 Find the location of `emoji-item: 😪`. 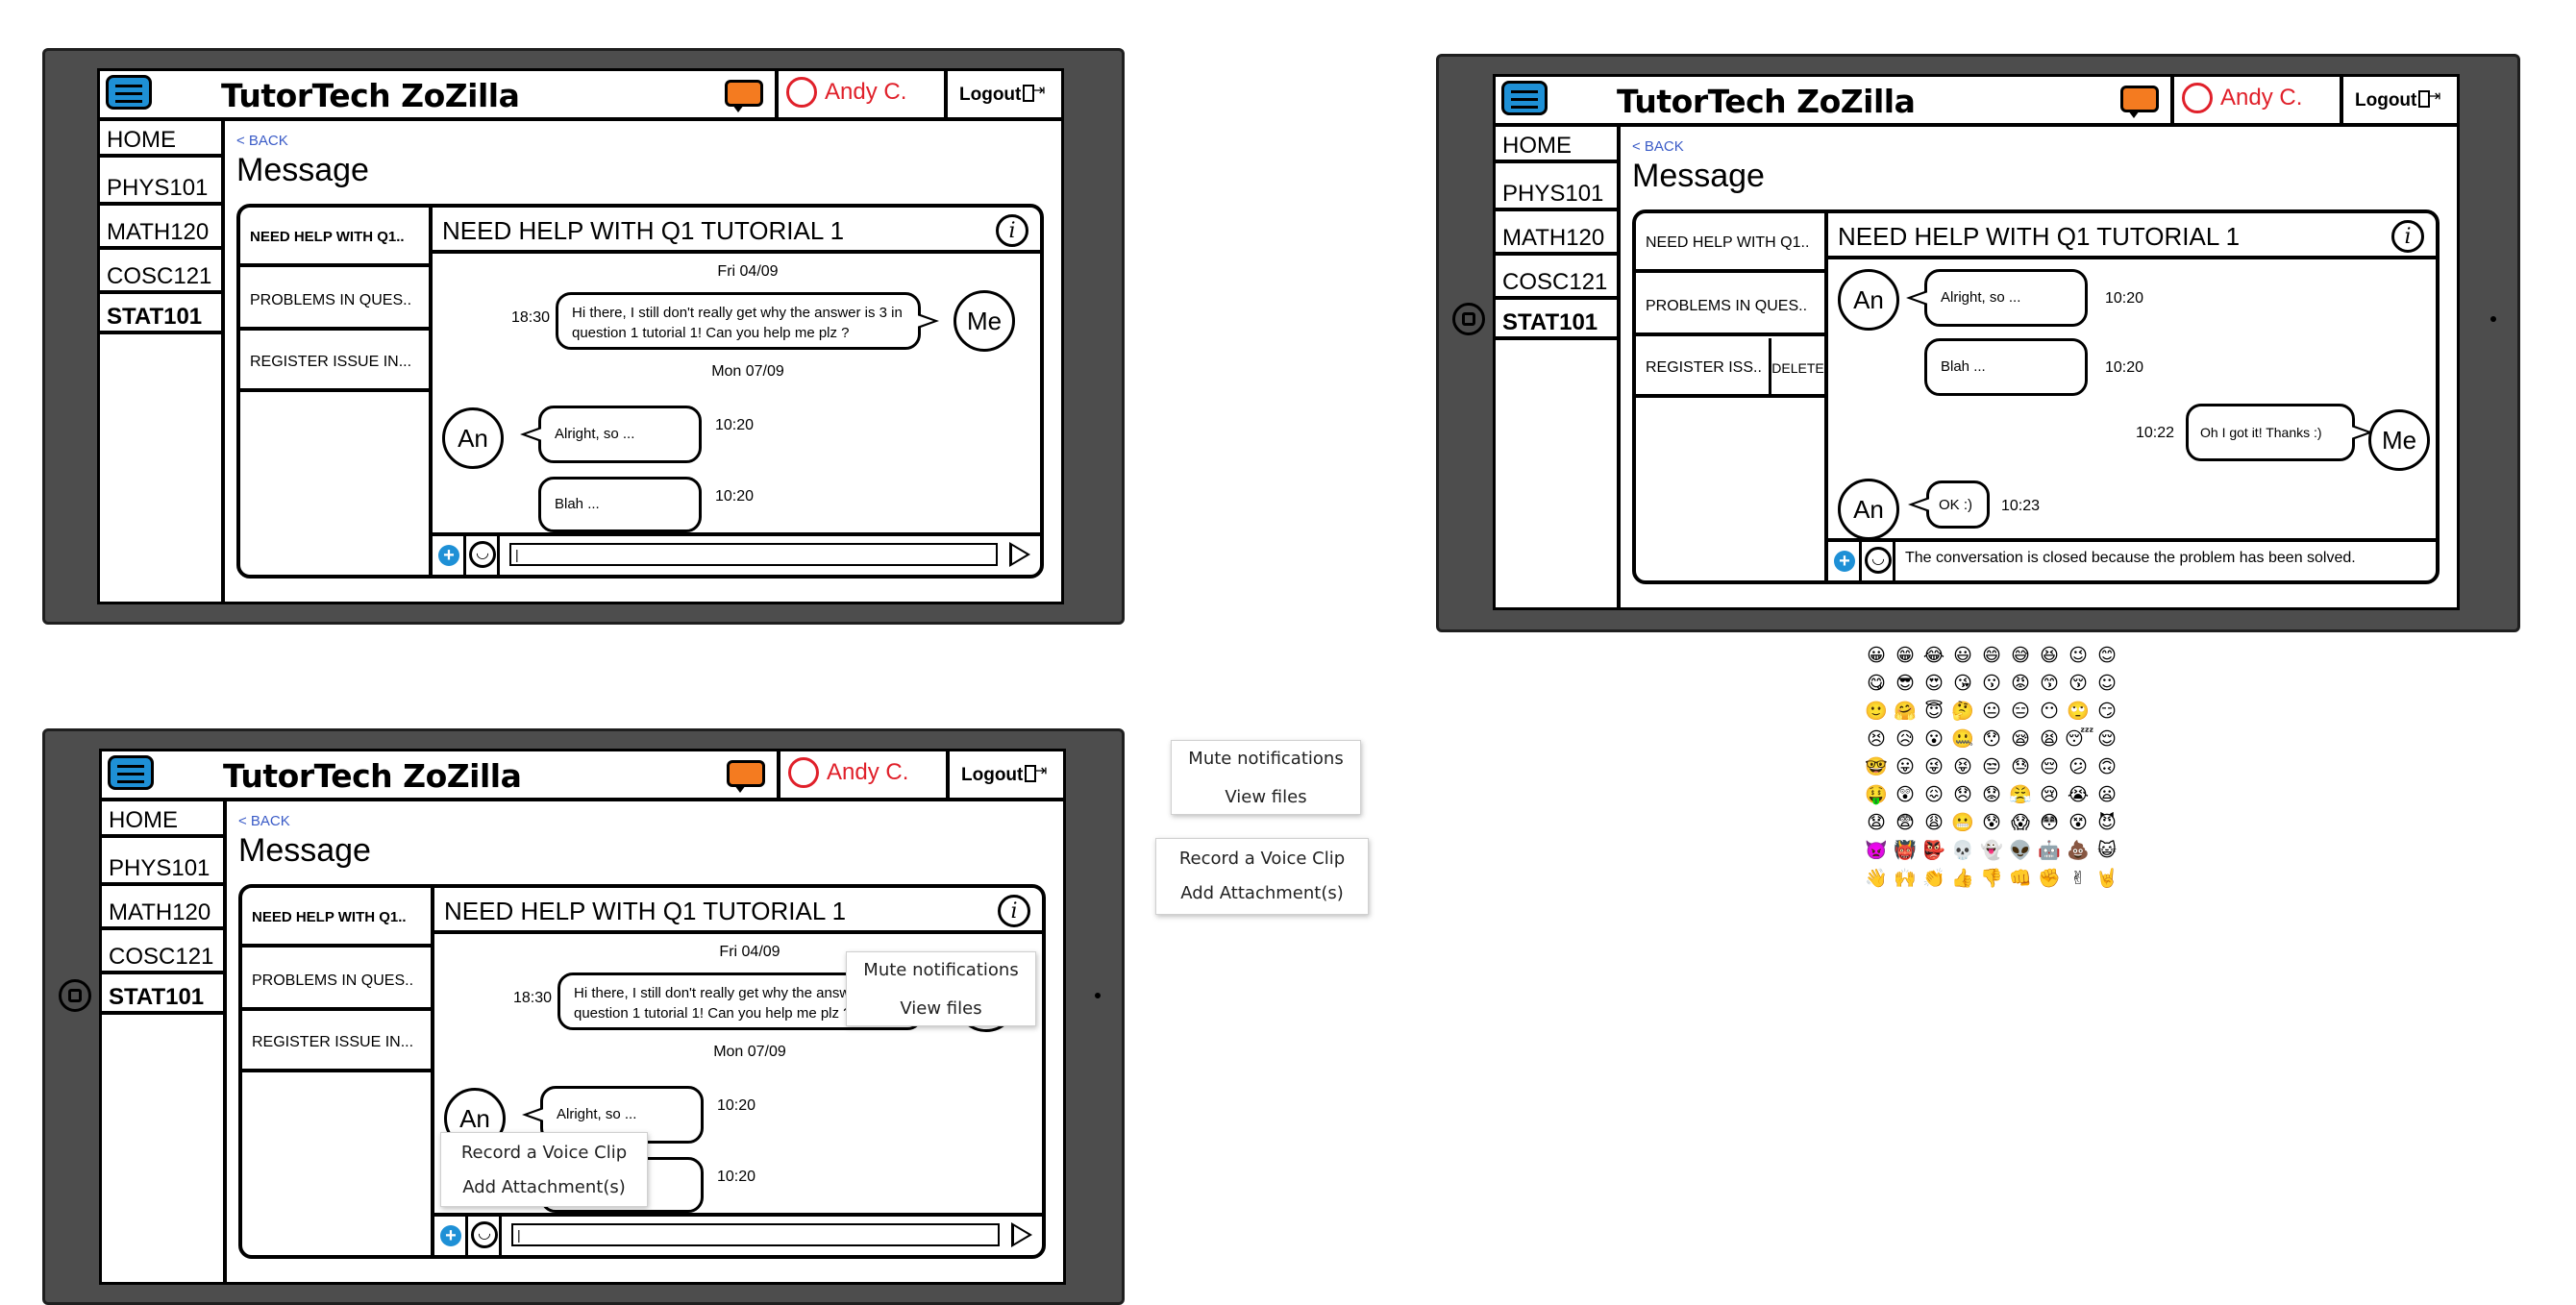

emoji-item: 😪 is located at coordinates (2021, 739).